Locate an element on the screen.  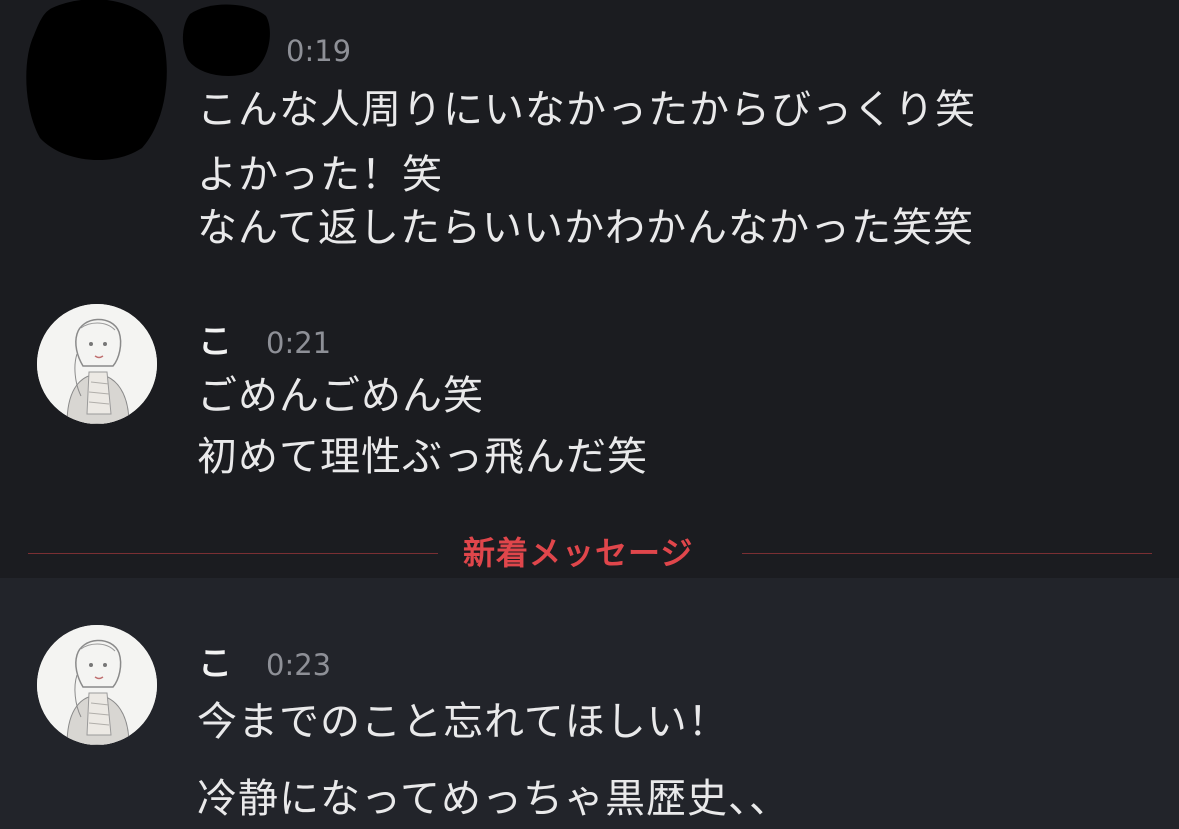
message-line: こんな人周りにいなかったからびっくり笑 is located at coordinates (586, 110).